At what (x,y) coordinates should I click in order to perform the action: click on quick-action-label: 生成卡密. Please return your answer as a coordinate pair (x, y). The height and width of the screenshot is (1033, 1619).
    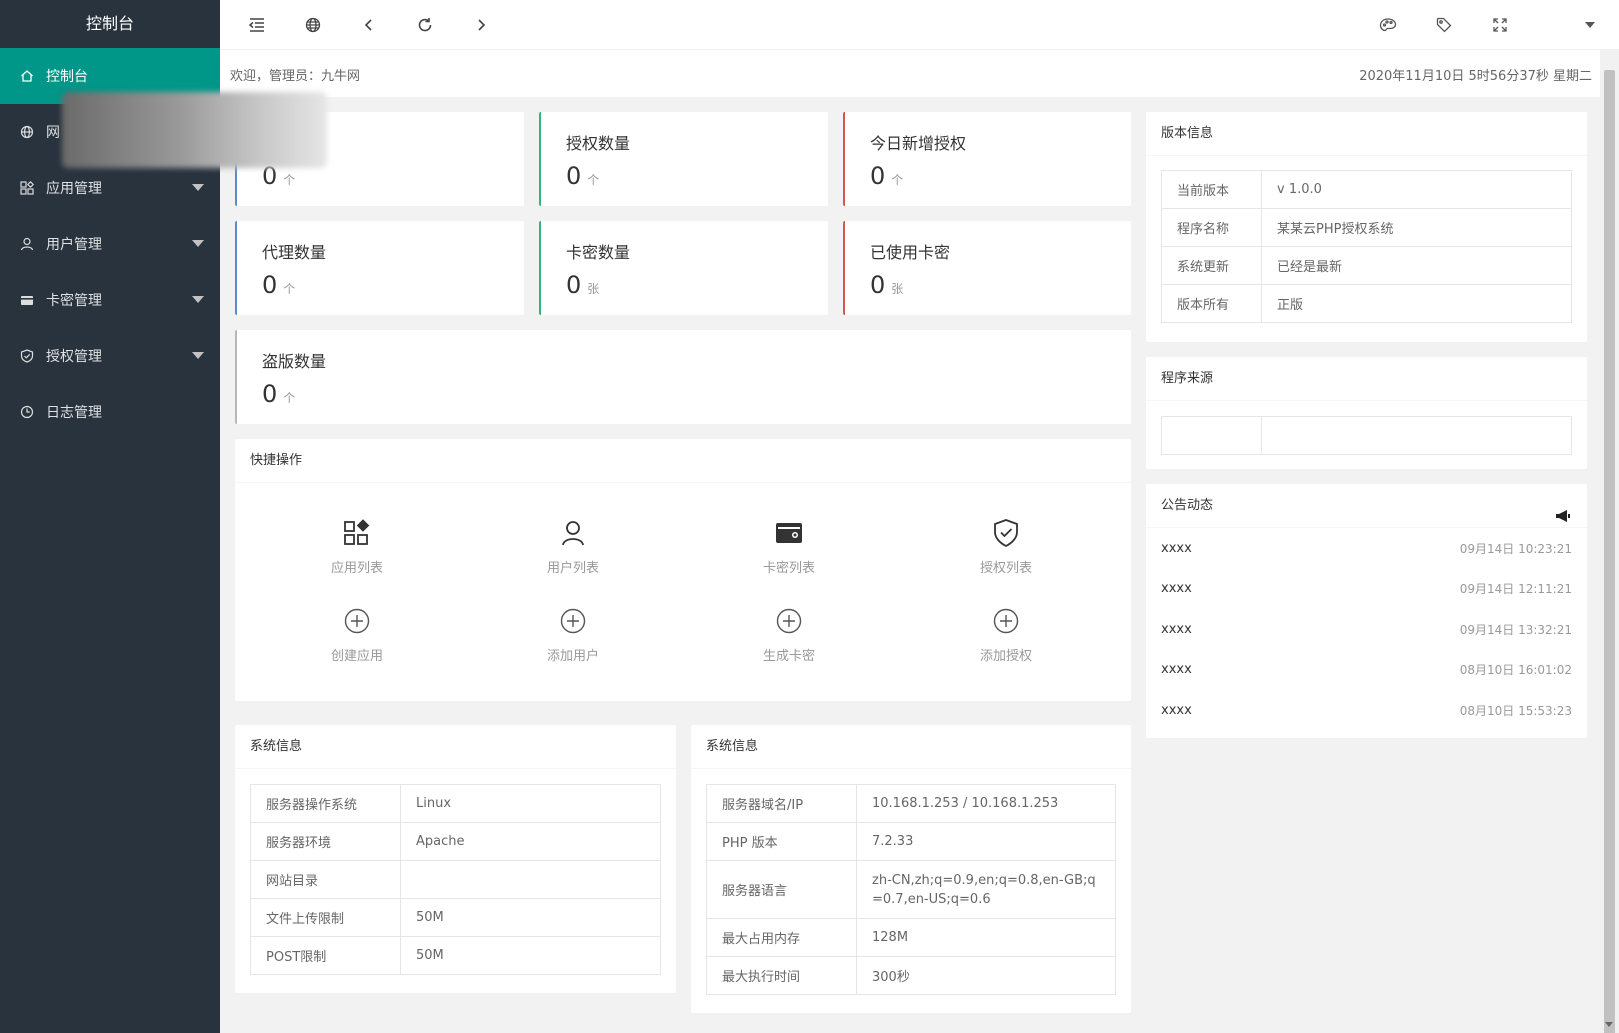
    Looking at the image, I should click on (788, 656).